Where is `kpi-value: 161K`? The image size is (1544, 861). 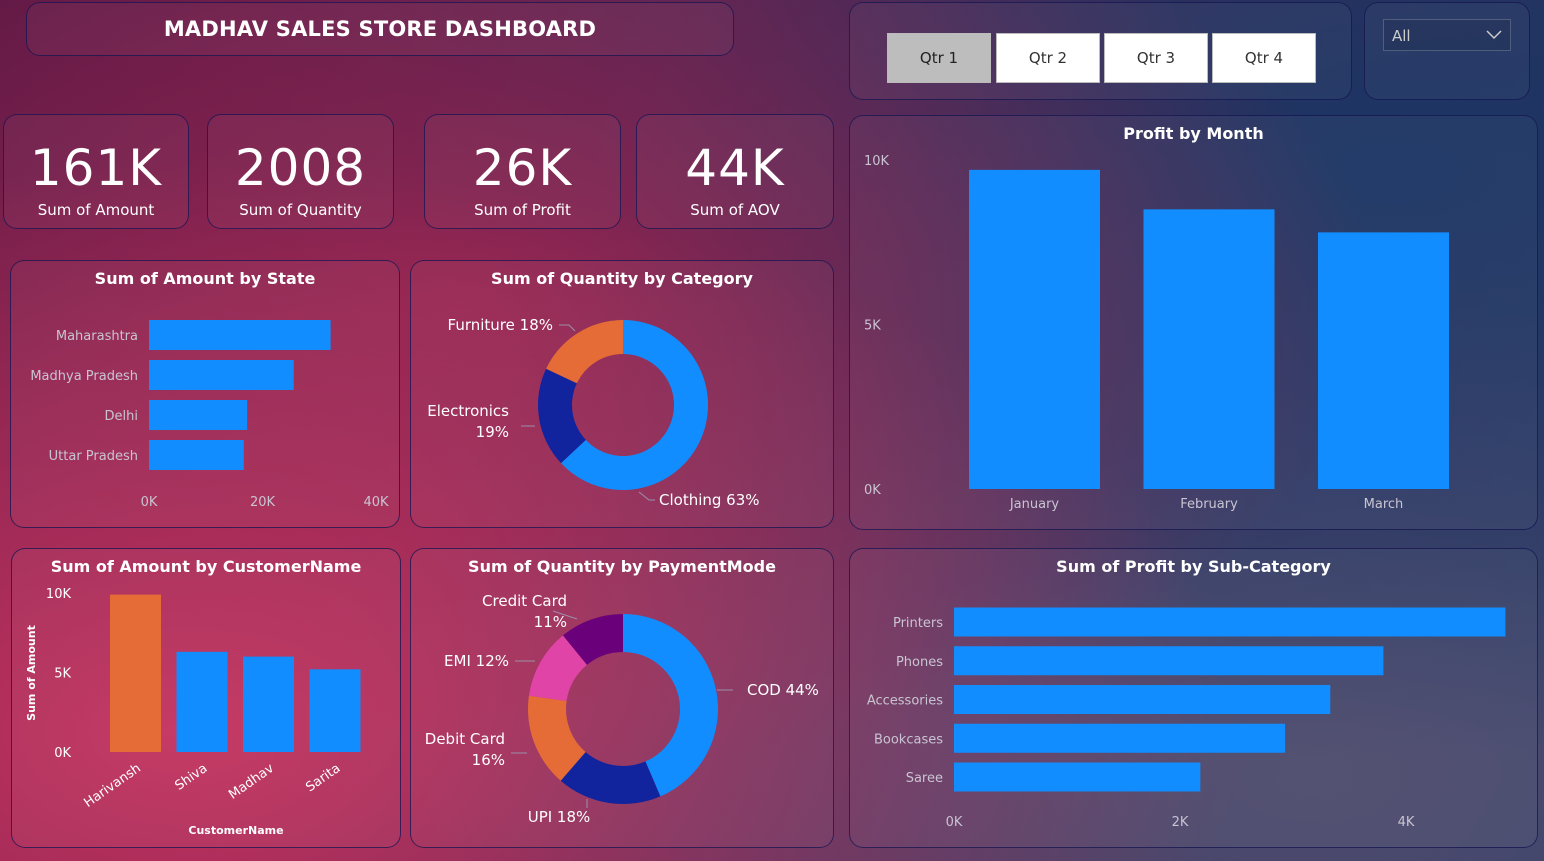
kpi-value: 161K is located at coordinates (96, 168).